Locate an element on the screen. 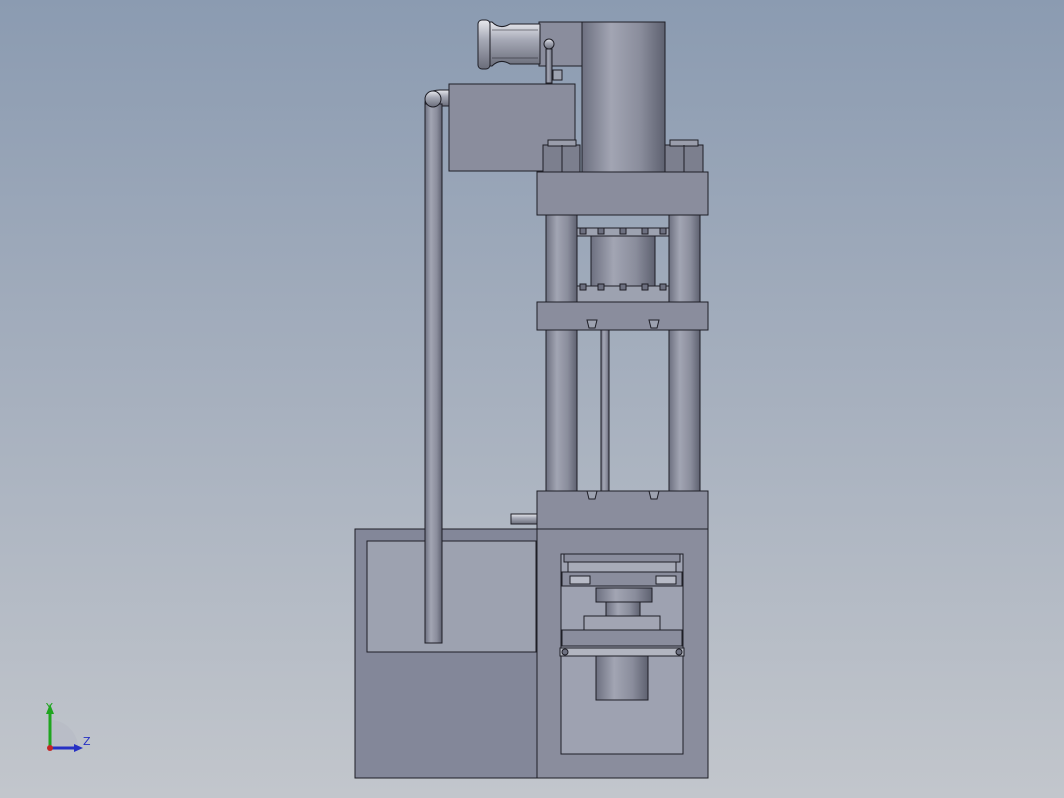 The height and width of the screenshot is (798, 1064). oil-tank is located at coordinates (446, 653).